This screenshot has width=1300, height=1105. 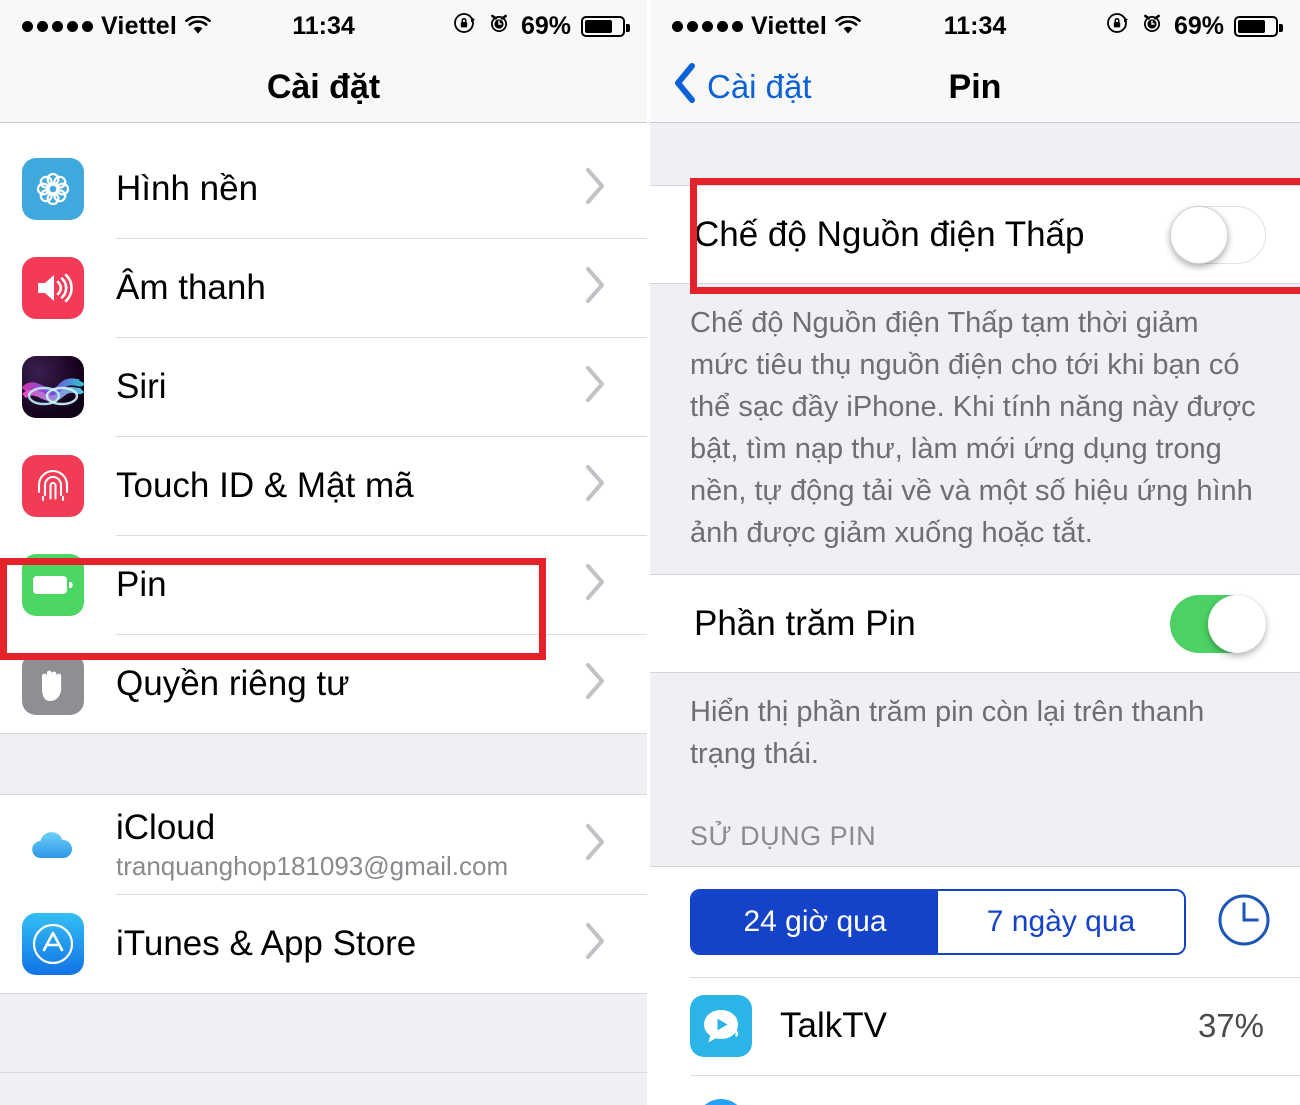 I want to click on page-title: Cài đặt, so click(x=323, y=86).